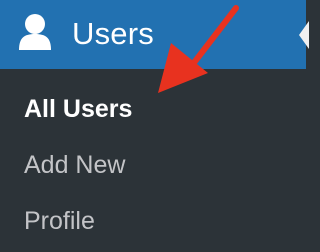 Image resolution: width=320 pixels, height=252 pixels. I want to click on current-menu-caret, so click(304, 35).